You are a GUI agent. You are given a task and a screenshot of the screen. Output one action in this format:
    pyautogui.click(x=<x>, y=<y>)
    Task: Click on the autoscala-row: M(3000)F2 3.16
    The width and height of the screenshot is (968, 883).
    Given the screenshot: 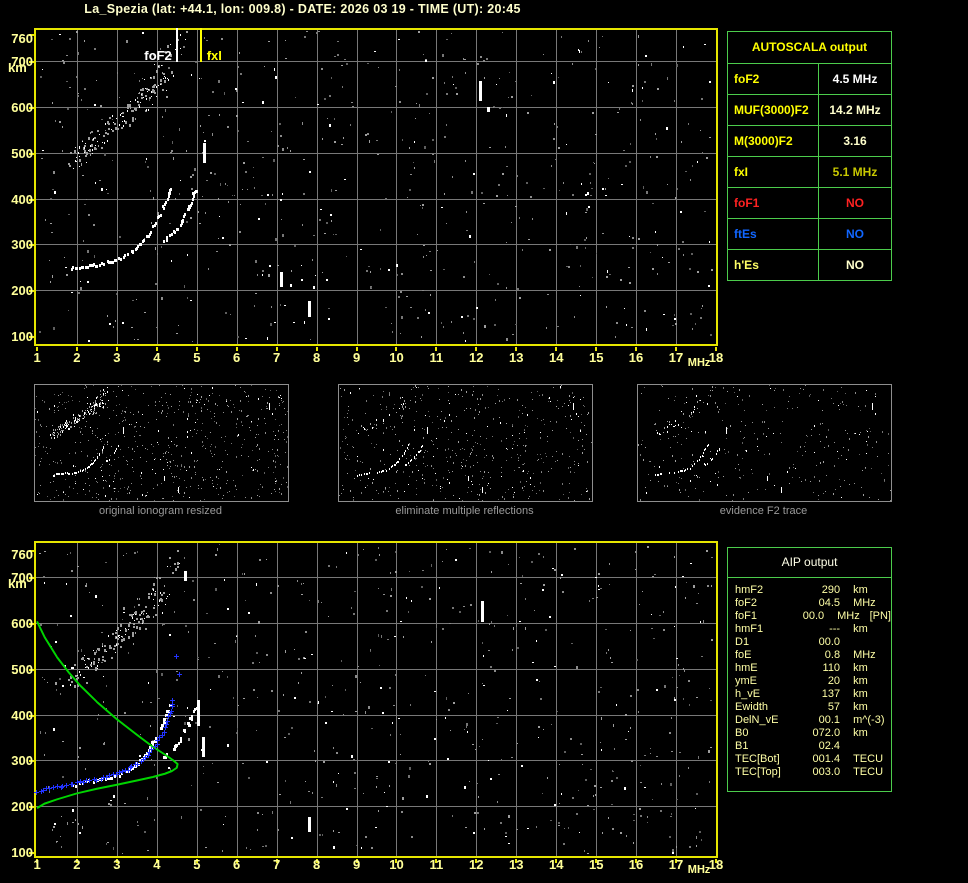 What is the action you would take?
    pyautogui.click(x=809, y=141)
    